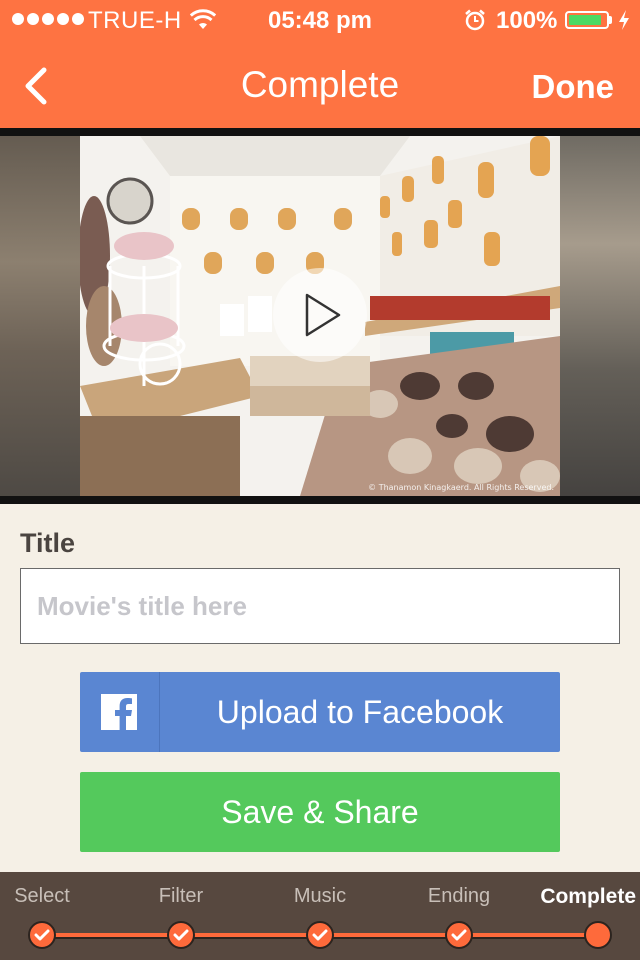  What do you see at coordinates (320, 84) in the screenshot?
I see `navigation-bar: Complete Done` at bounding box center [320, 84].